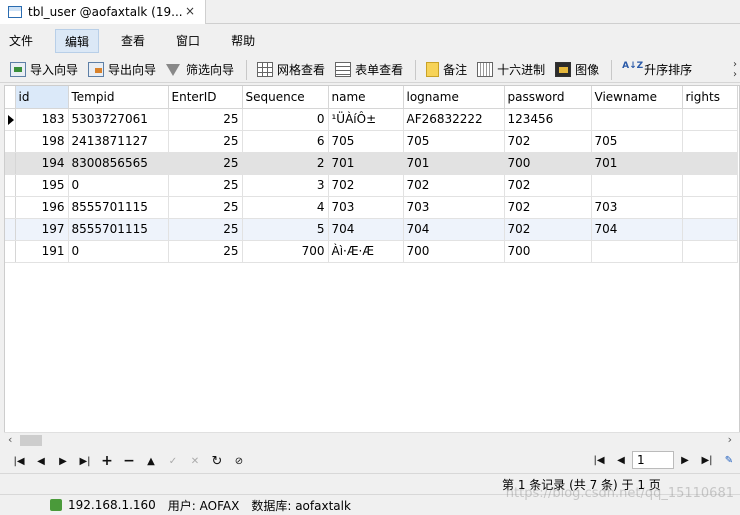  Describe the element at coordinates (188, 41) in the screenshot. I see `menu-window: 窗口` at that location.